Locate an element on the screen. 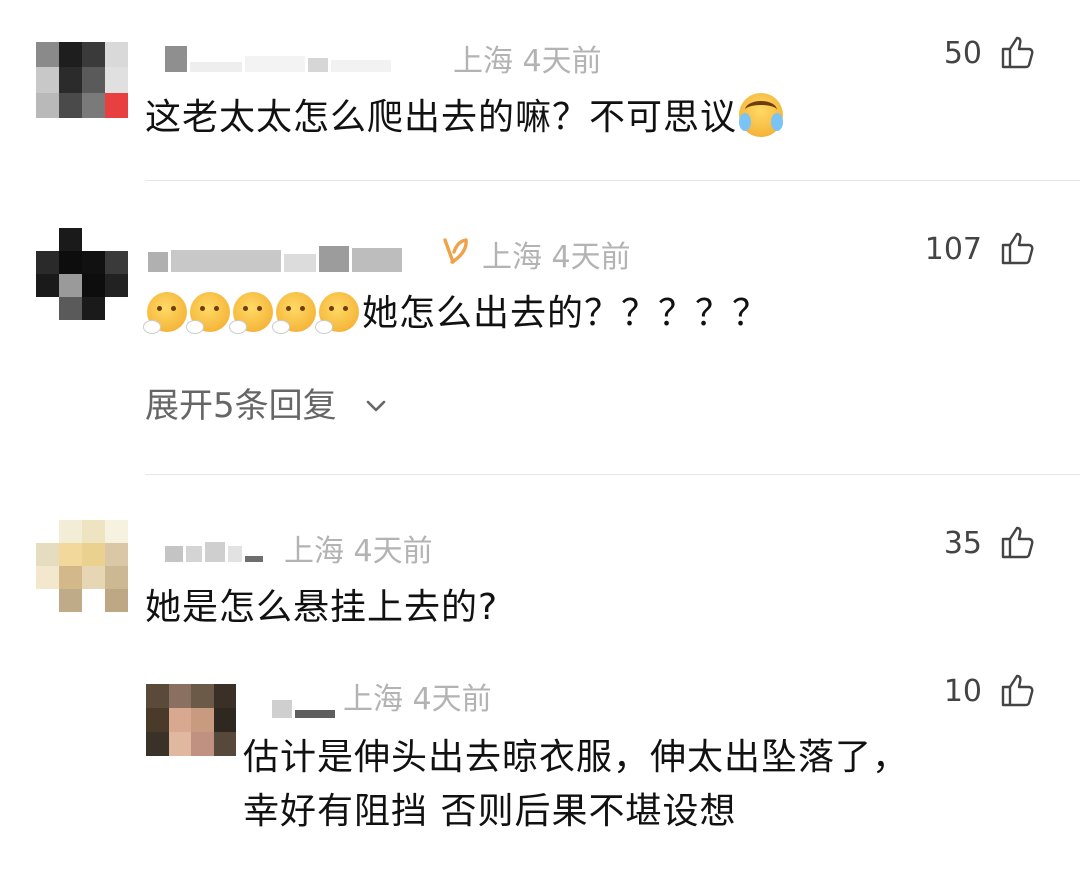 The height and width of the screenshot is (870, 1080). reply-text-line1: 估计是伸头出去晾衣服，伸太出坠落了， is located at coordinates (576, 757).